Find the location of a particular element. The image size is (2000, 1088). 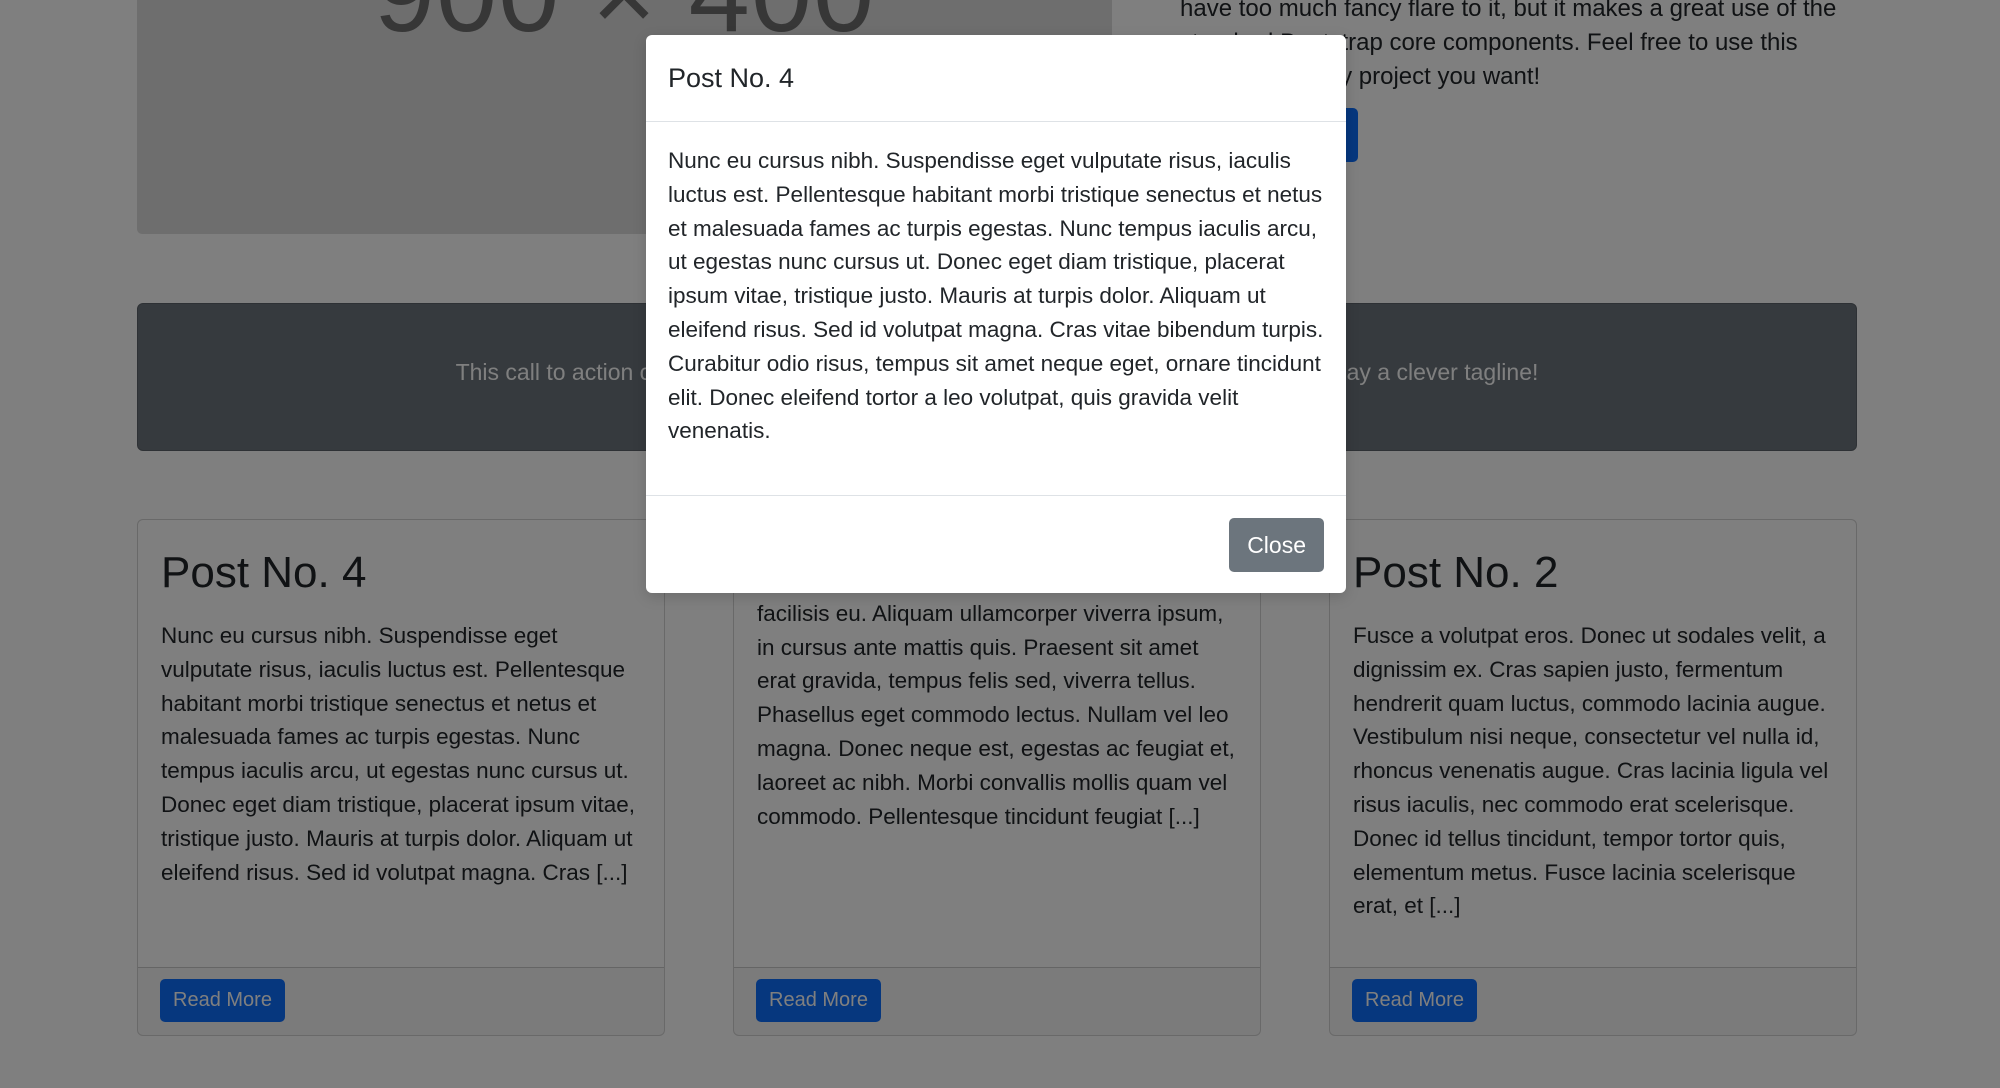

modal-title: Post No. 4 is located at coordinates (731, 78).